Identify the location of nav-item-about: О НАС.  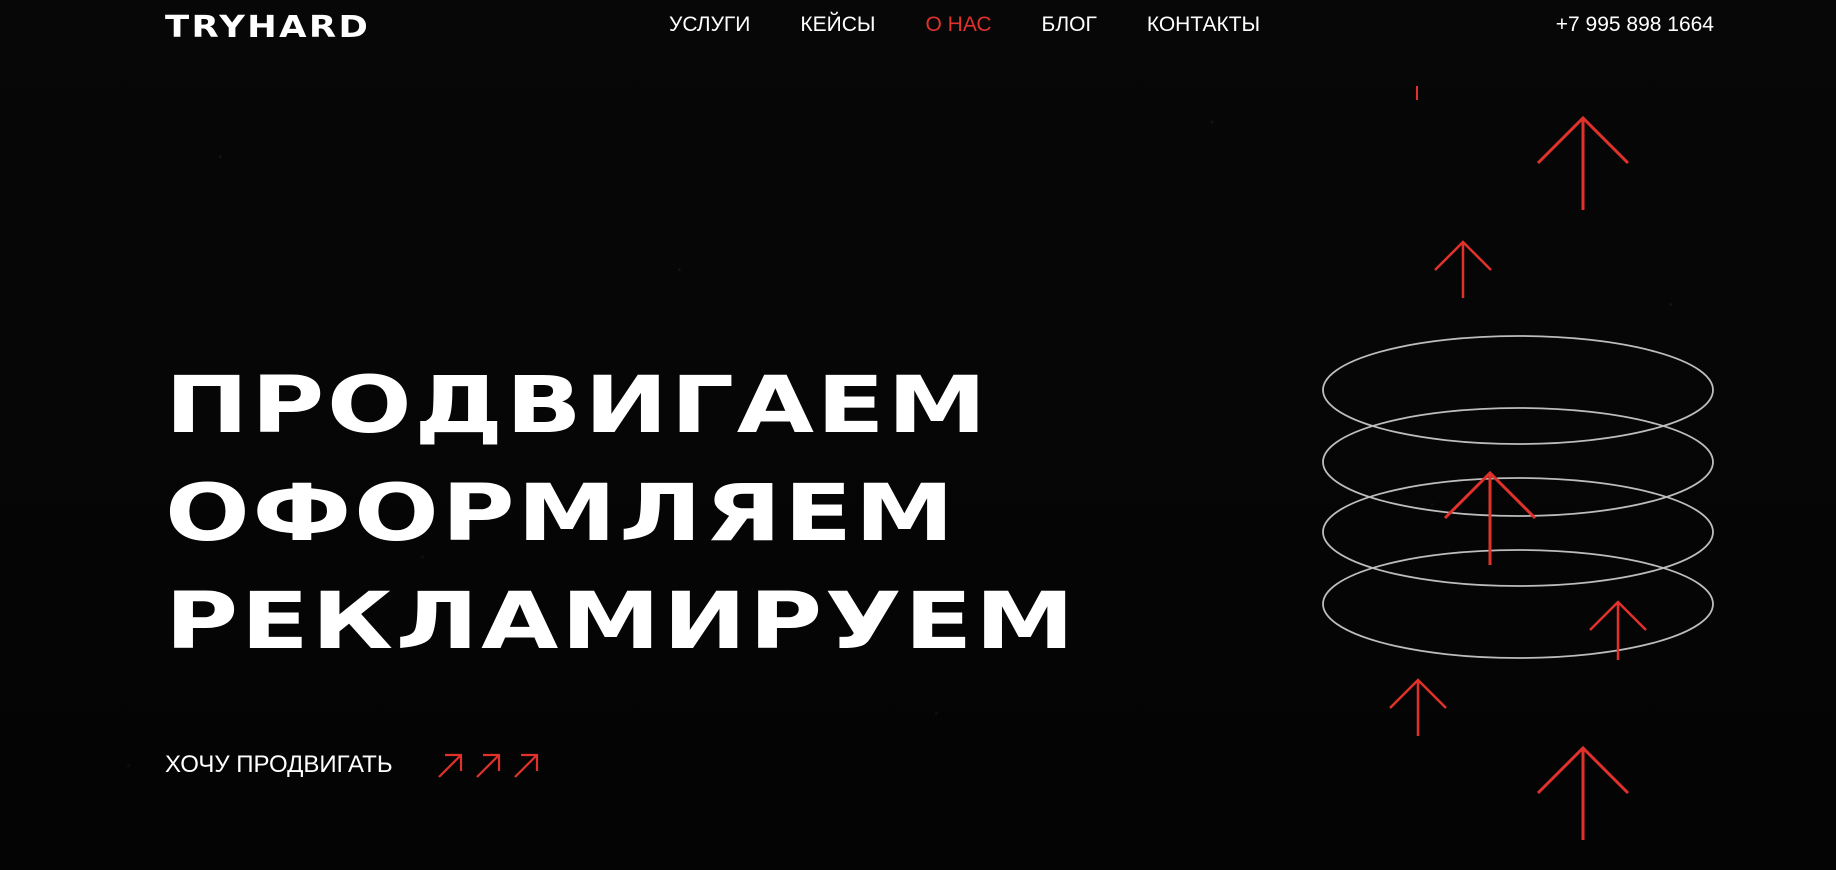
(959, 25).